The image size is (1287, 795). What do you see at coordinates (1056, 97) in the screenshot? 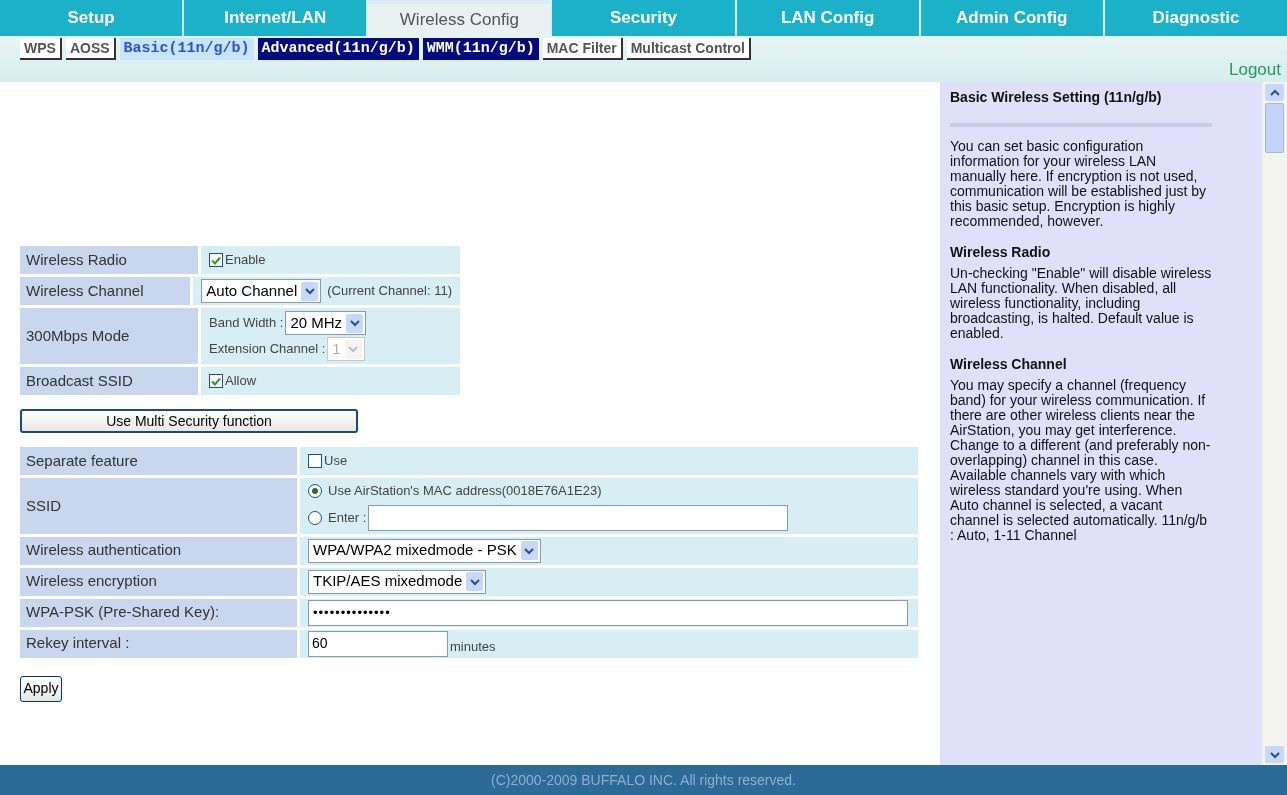
I see `help-title: Basic Wireless Setting (11n/g/b)` at bounding box center [1056, 97].